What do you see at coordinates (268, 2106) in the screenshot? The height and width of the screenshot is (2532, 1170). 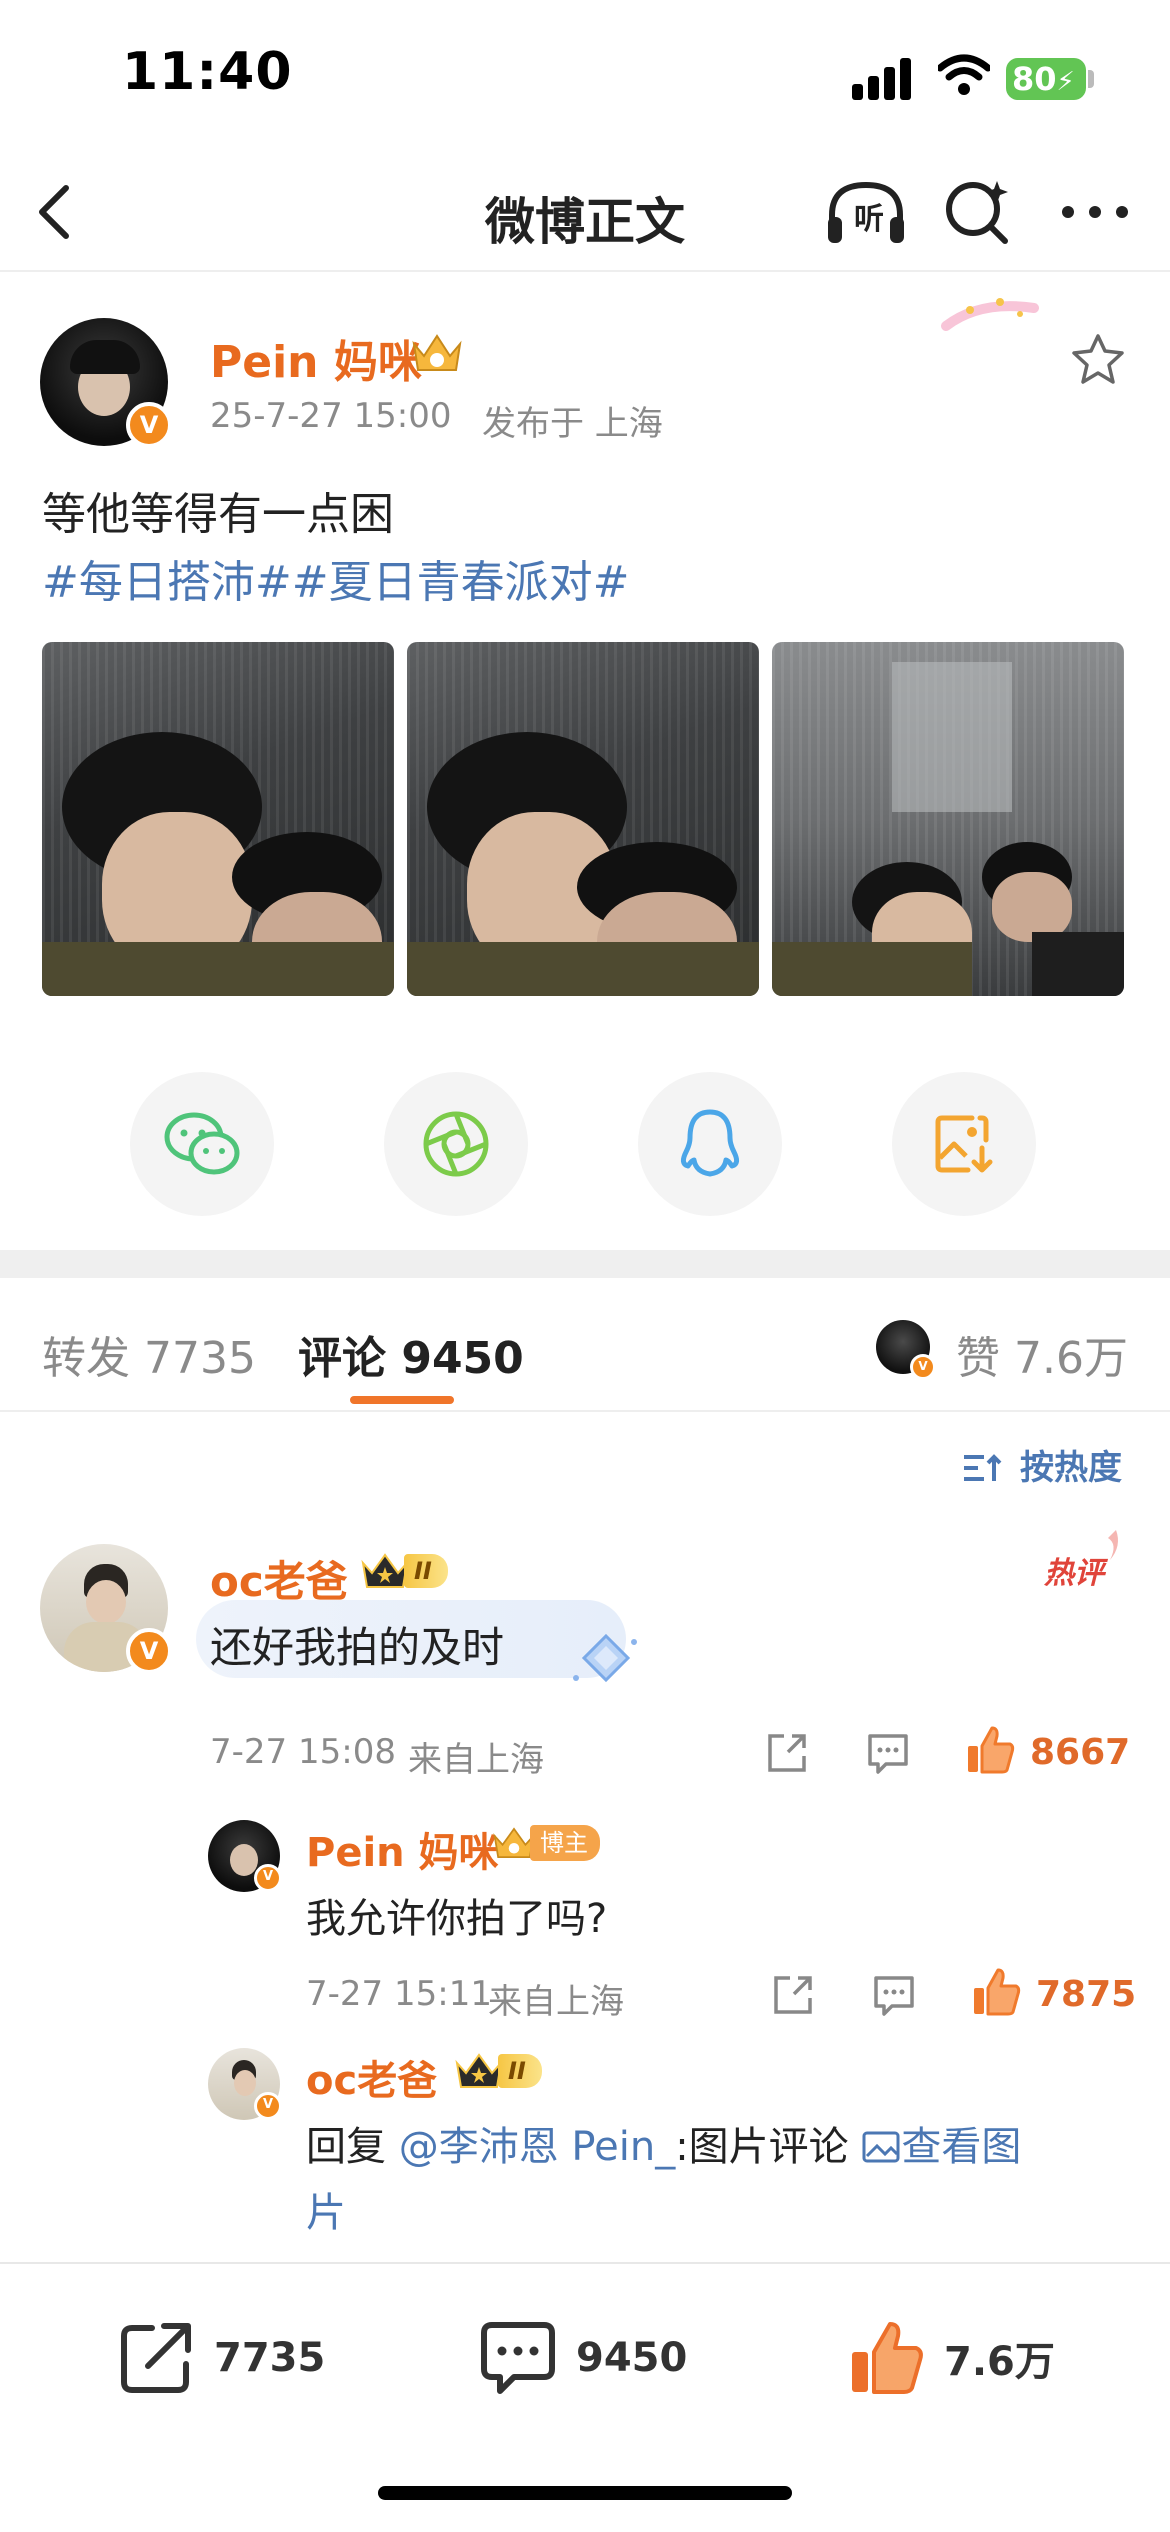 I see `reply2-verified-icon: V` at bounding box center [268, 2106].